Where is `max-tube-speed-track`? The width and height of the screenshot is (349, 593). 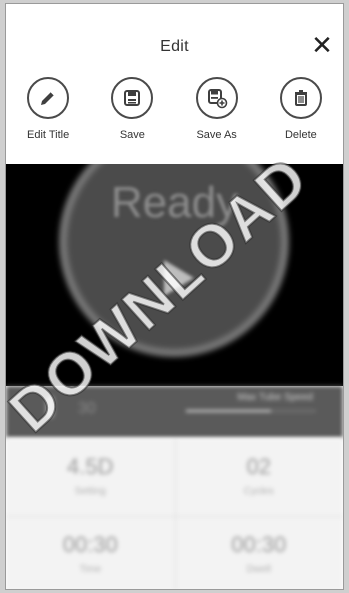 max-tube-speed-track is located at coordinates (251, 411).